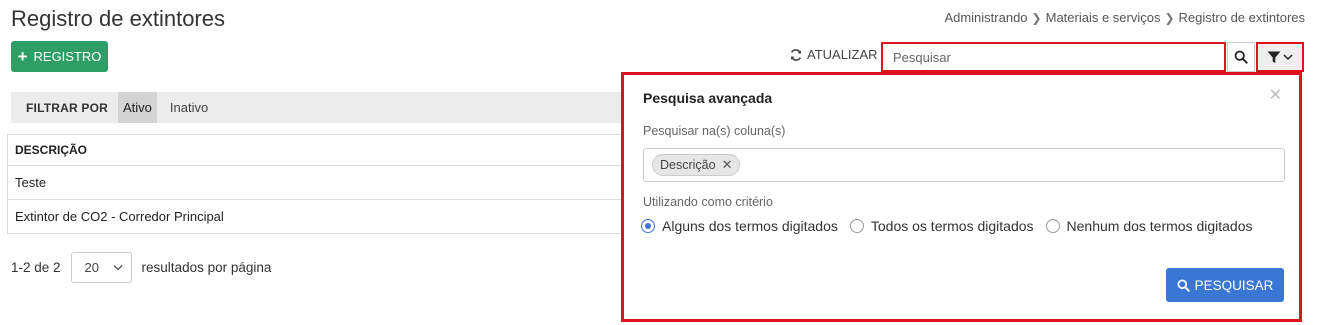 The image size is (1317, 325). Describe the element at coordinates (92, 267) in the screenshot. I see `page-size-value: 20` at that location.